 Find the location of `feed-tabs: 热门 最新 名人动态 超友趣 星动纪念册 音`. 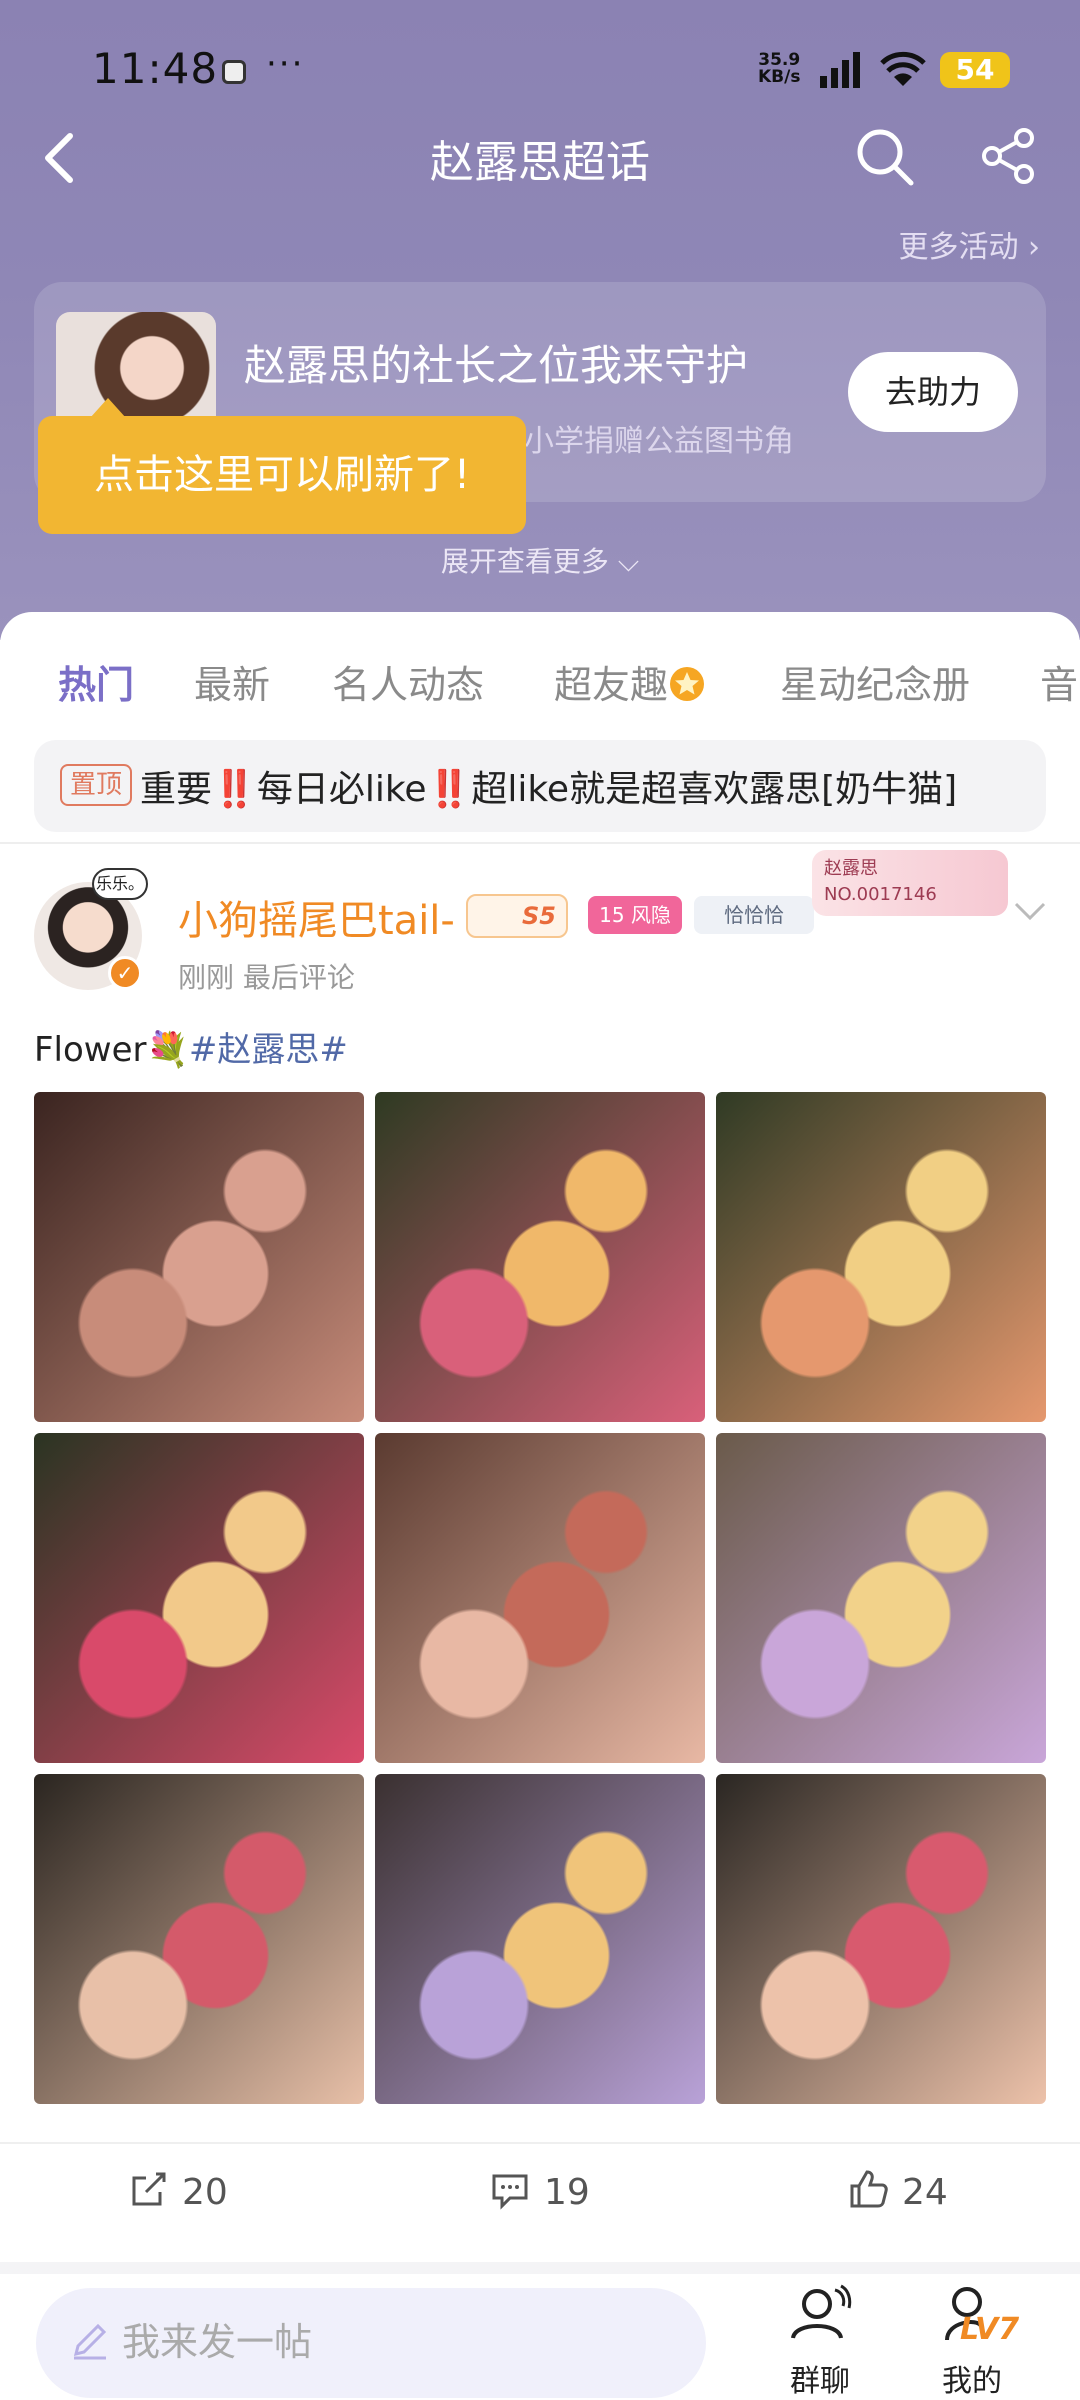

feed-tabs: 热门 最新 名人动态 超友趣 星动纪念册 音 is located at coordinates (540, 687).